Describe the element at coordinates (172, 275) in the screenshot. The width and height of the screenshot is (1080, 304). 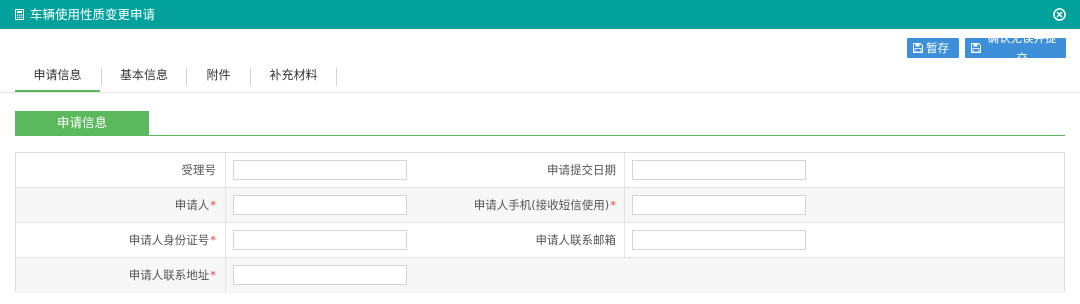
I see `applicant-address-label: 申请人联系地址*` at that location.